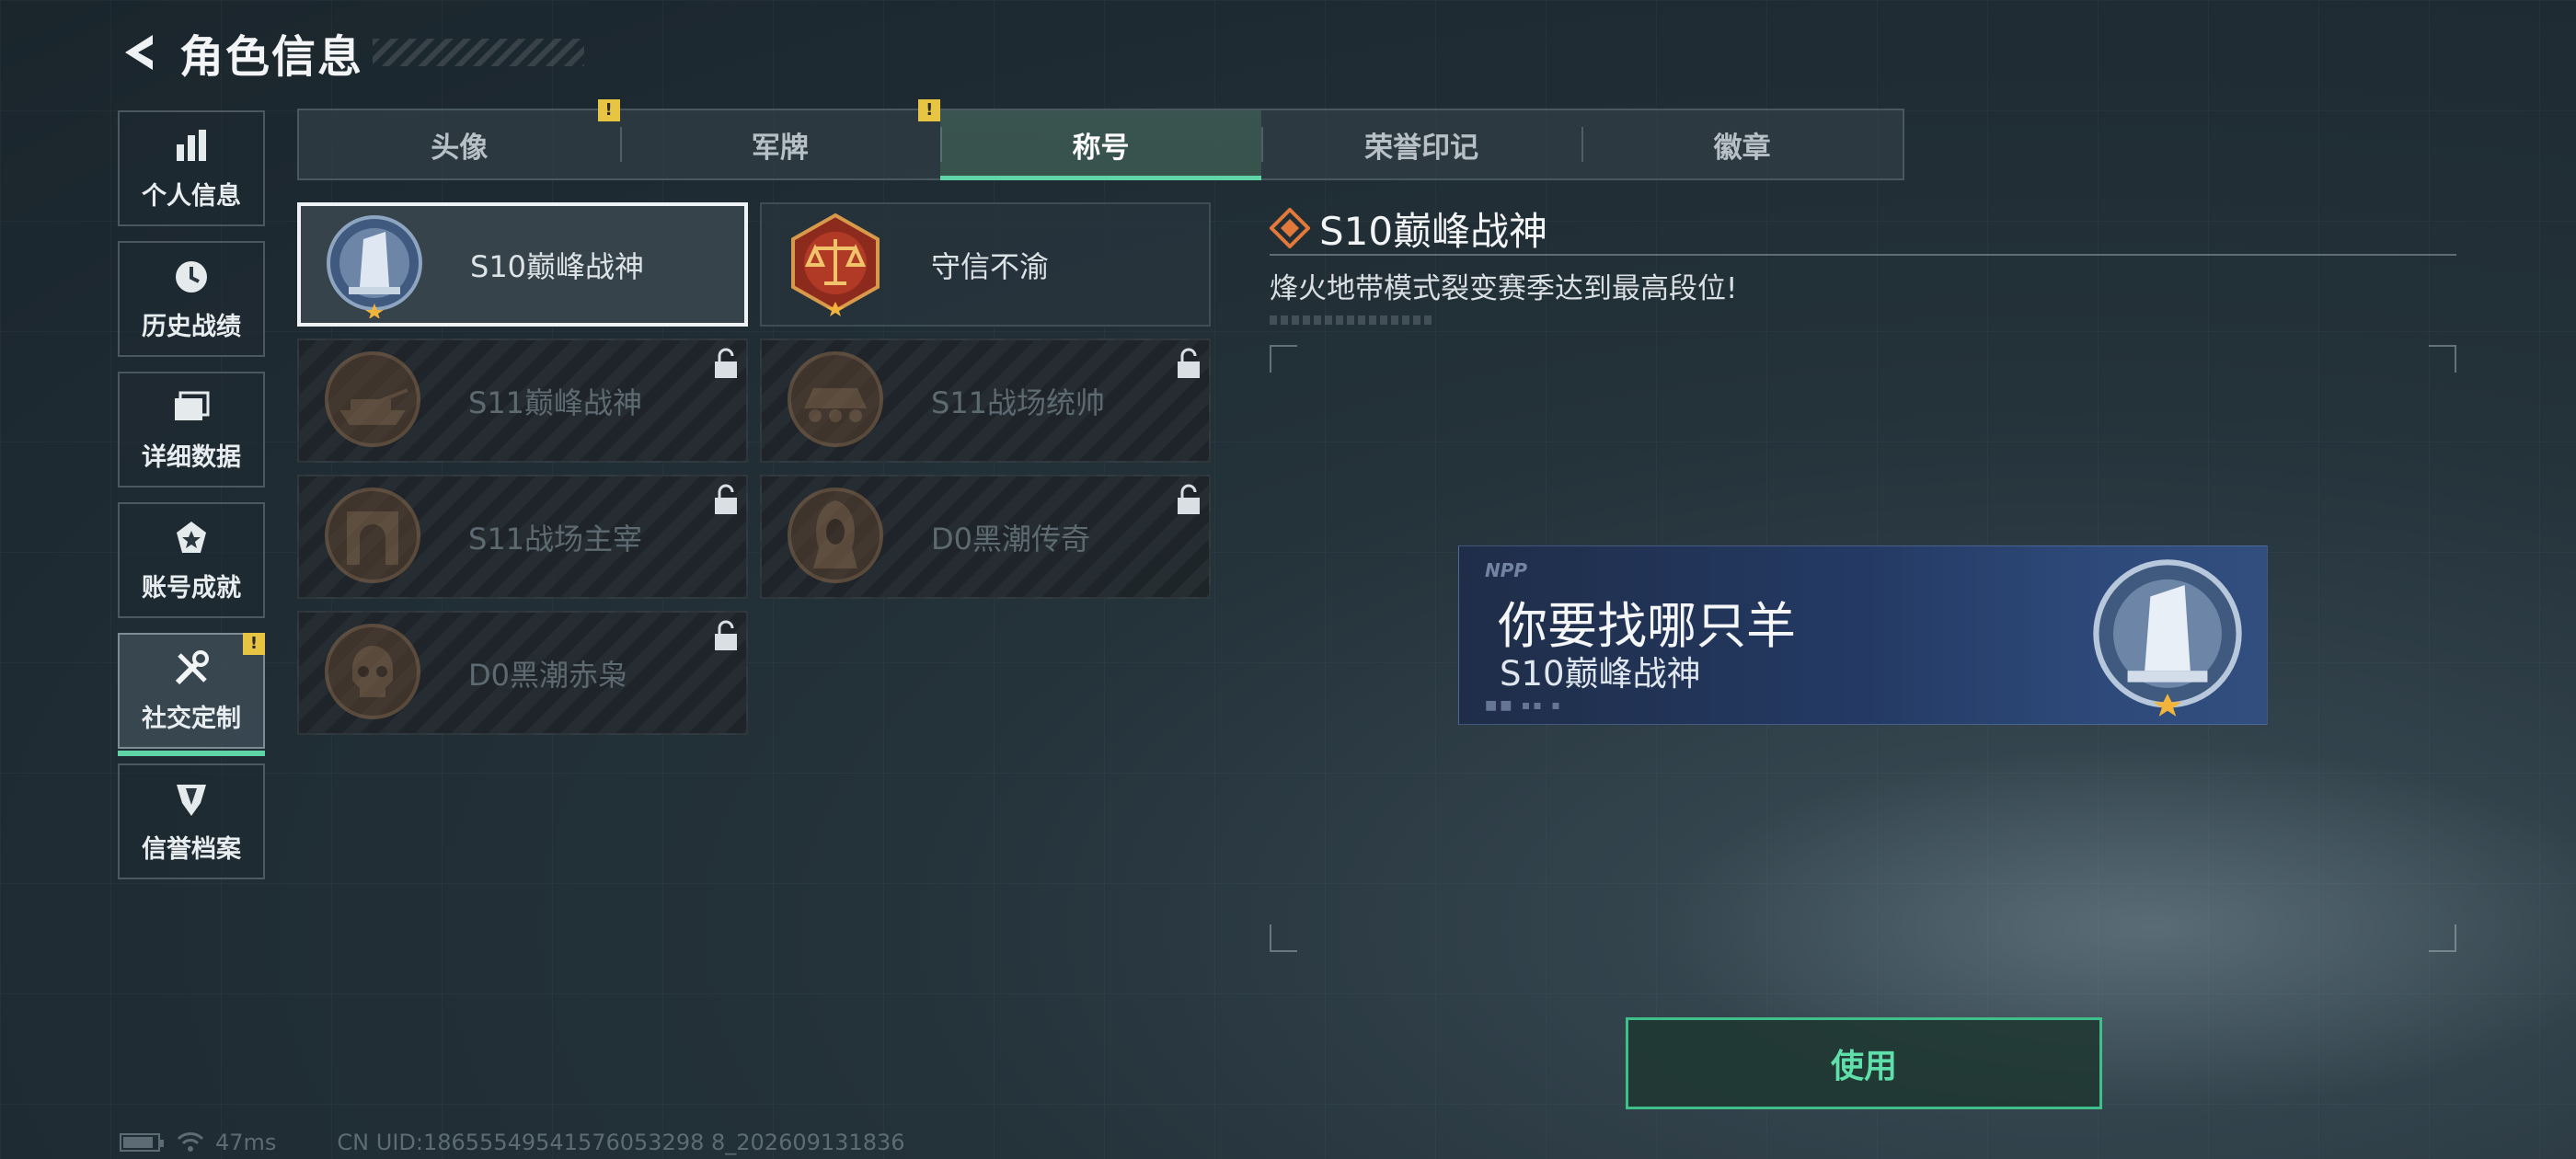 Image resolution: width=2576 pixels, height=1159 pixels. Describe the element at coordinates (139, 52) in the screenshot. I see `back-arrow-icon` at that location.